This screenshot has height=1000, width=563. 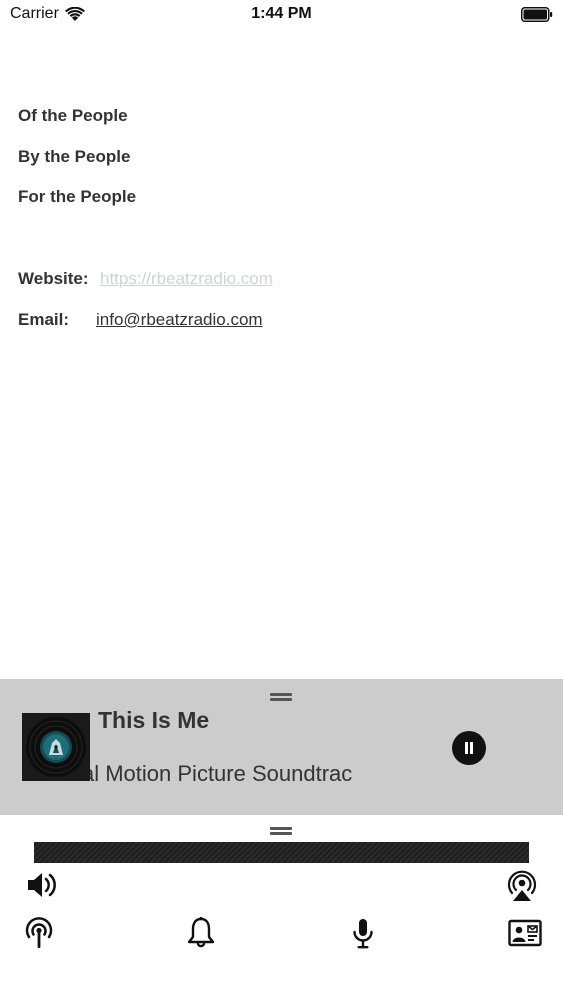 I want to click on album-artwork, so click(x=56, y=747).